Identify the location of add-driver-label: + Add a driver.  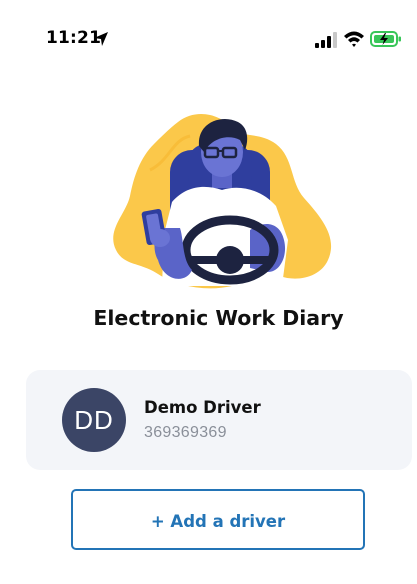
(218, 521).